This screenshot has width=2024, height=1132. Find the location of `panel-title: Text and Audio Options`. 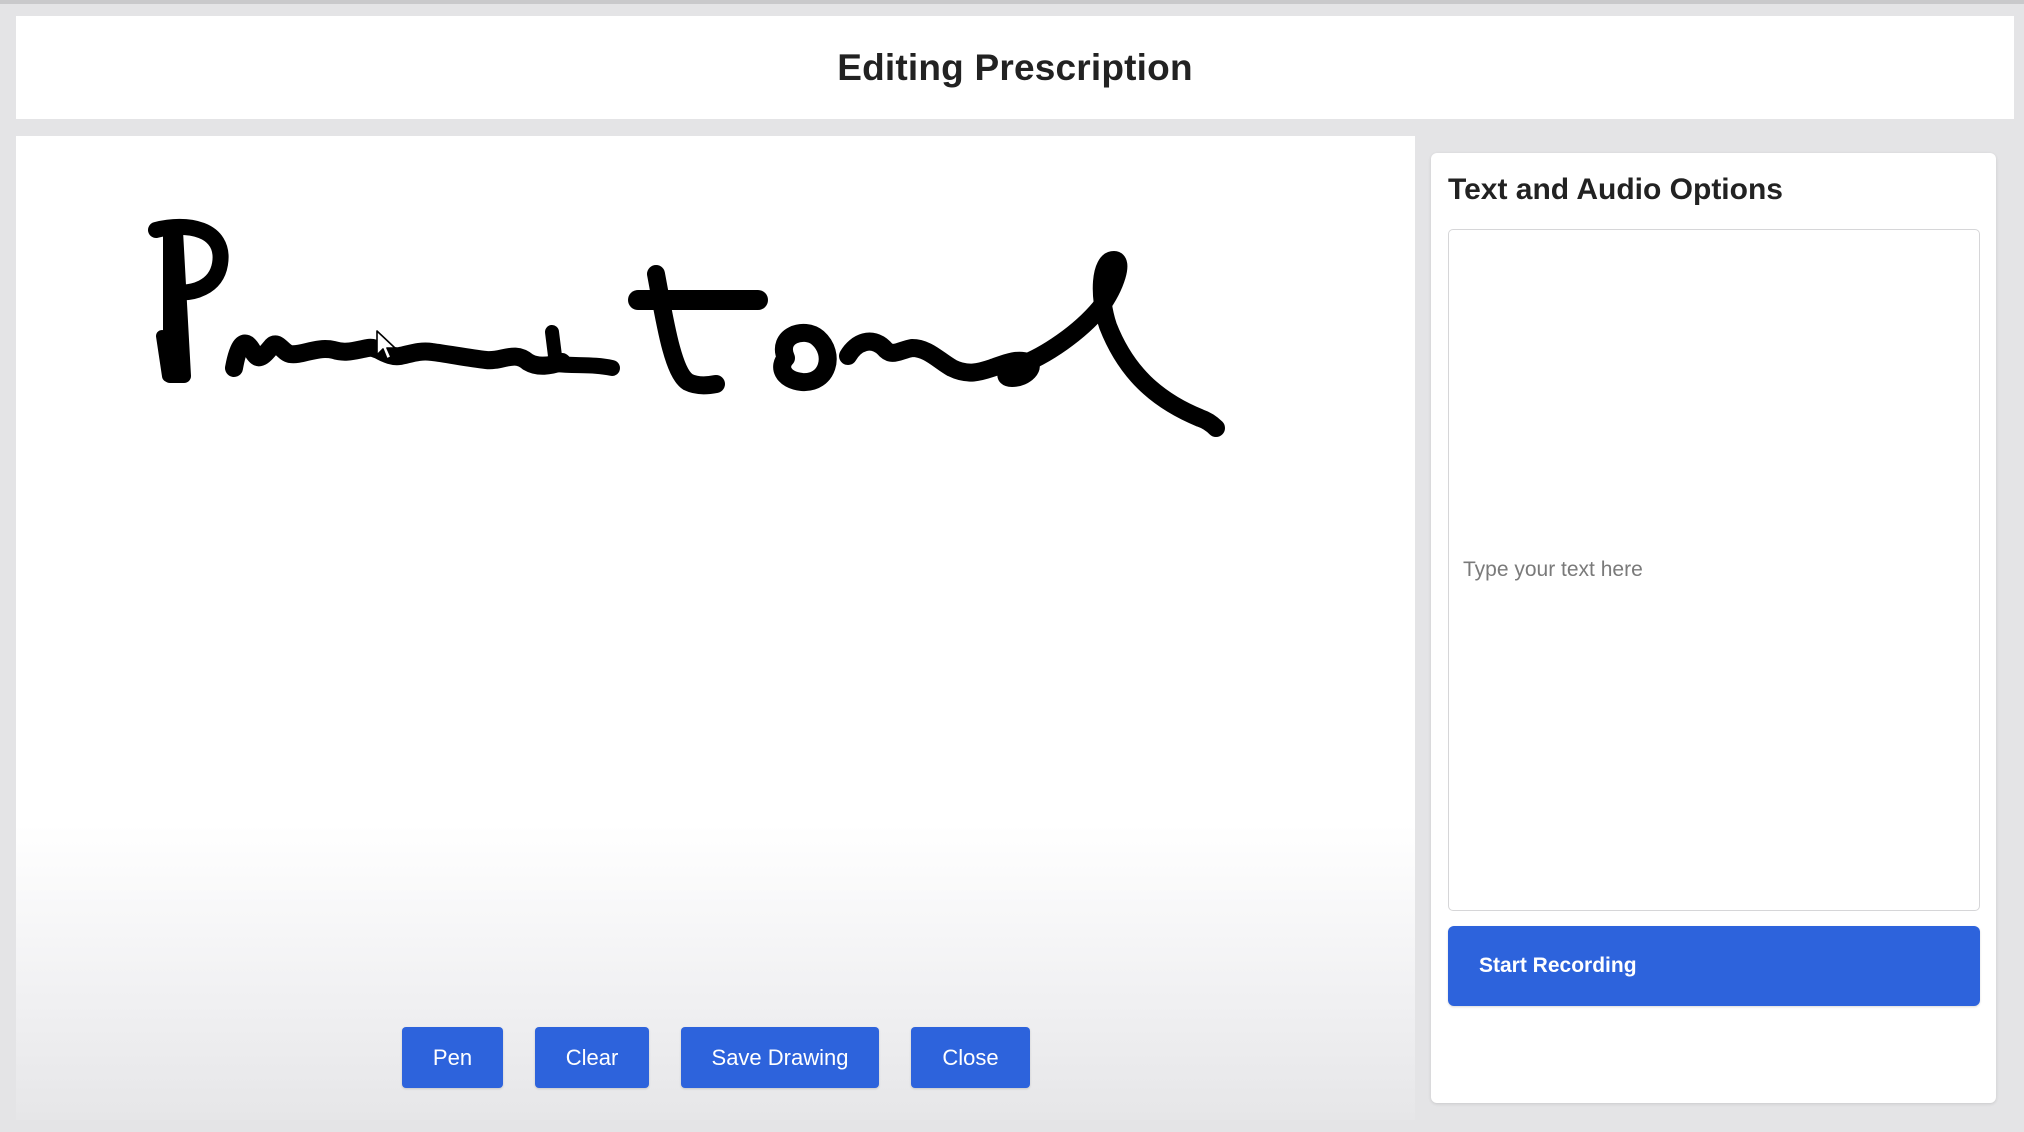

panel-title: Text and Audio Options is located at coordinates (1615, 189).